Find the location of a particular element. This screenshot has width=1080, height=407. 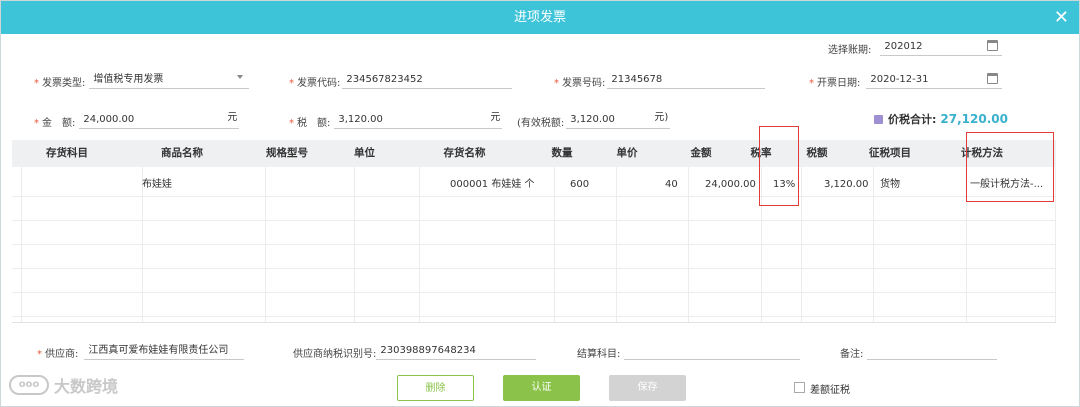

supplier-value: 江西真可爱布娃娃有限责任公司 is located at coordinates (158, 350).